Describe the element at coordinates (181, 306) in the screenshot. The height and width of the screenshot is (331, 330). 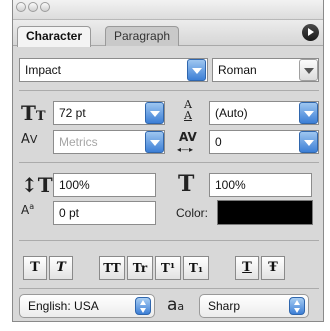
I see `antialias-icon-subletter: a` at that location.